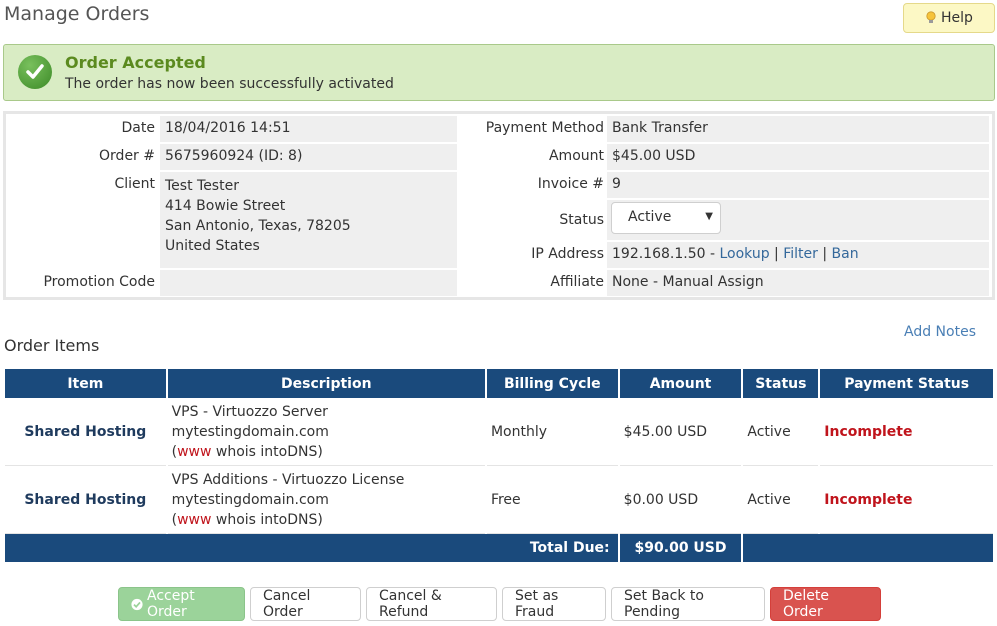  Describe the element at coordinates (308, 283) in the screenshot. I see `promotion-code-value` at that location.